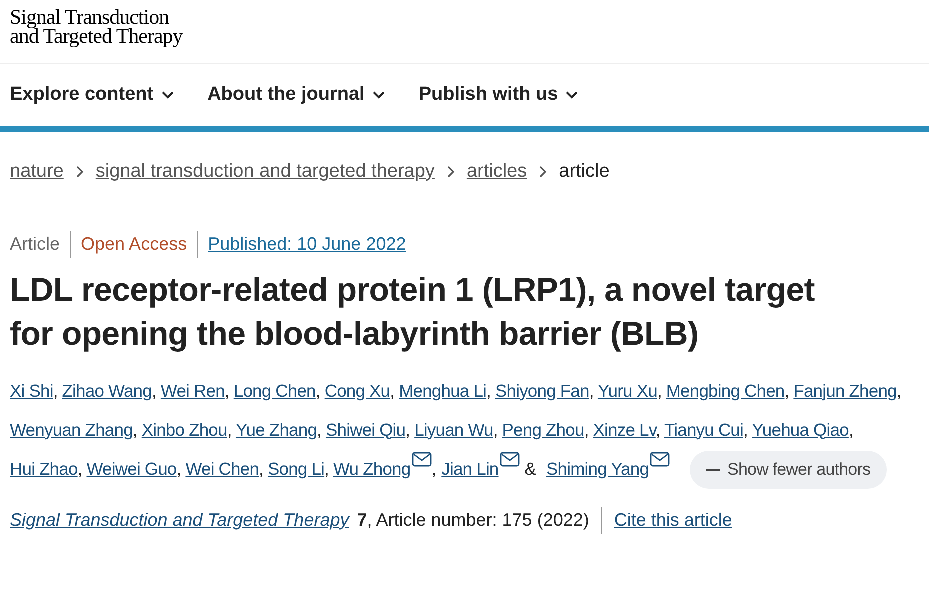  What do you see at coordinates (180, 520) in the screenshot?
I see `journal-link: Signal Transduction and Targeted Therapy` at bounding box center [180, 520].